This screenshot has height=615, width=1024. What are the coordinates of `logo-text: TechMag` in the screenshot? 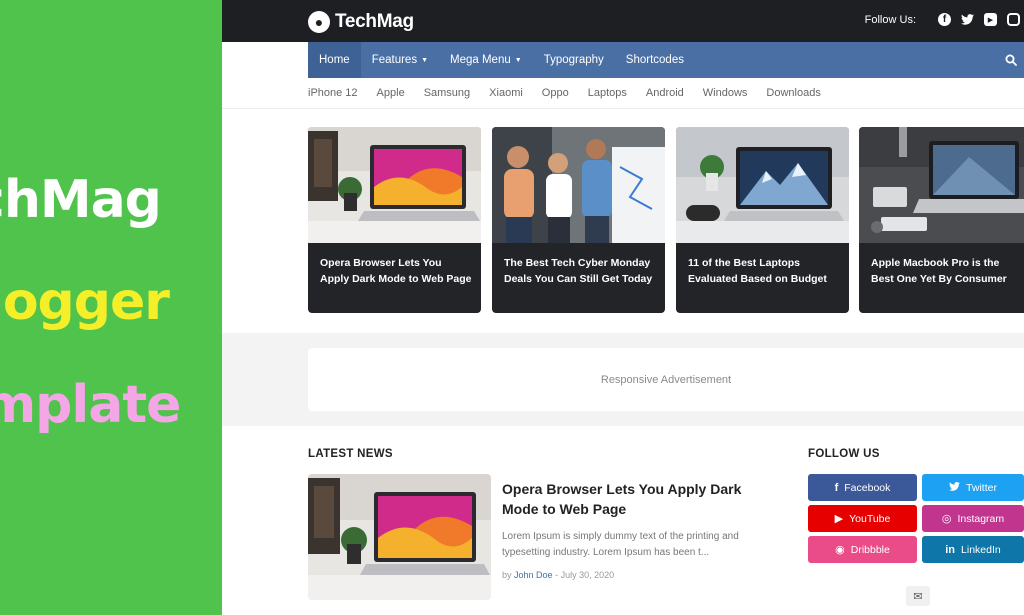 It's located at (374, 21).